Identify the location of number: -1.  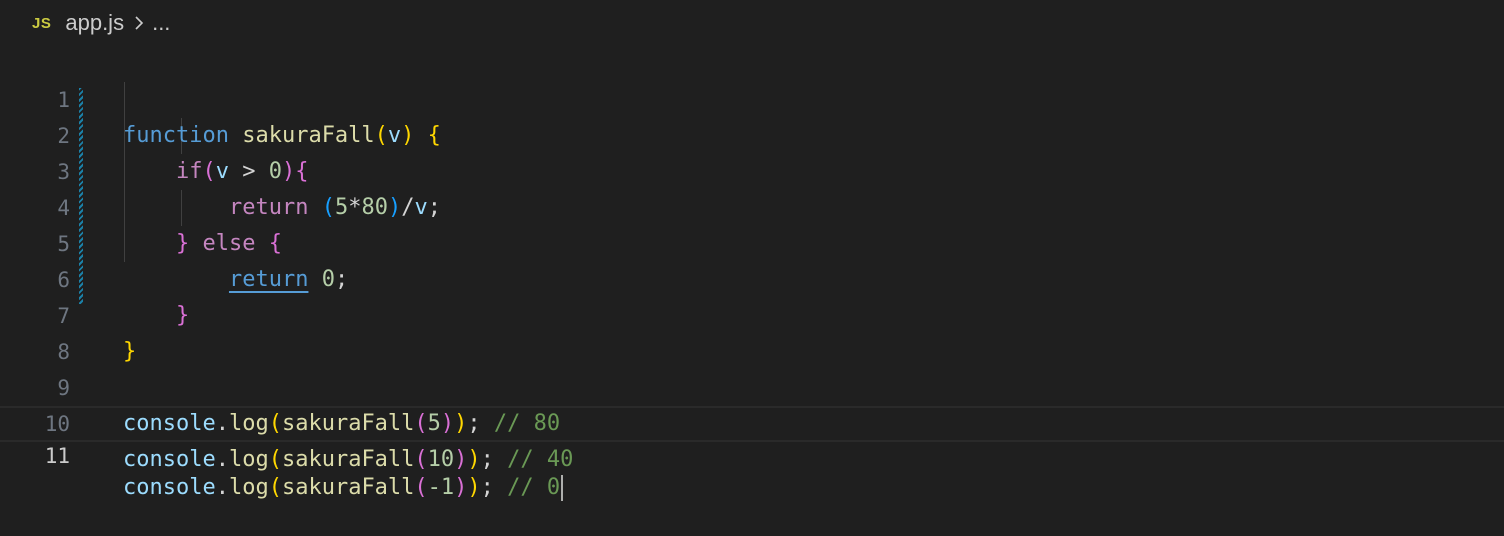
(441, 487).